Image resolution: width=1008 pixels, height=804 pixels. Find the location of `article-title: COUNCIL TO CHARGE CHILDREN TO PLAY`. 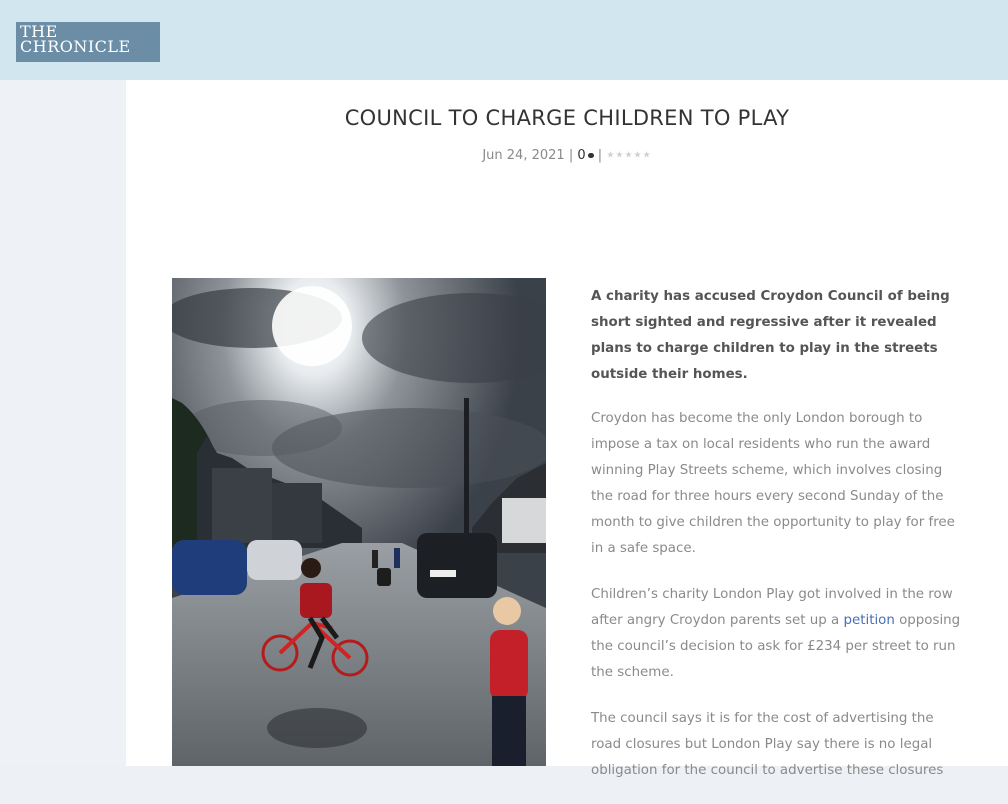

article-title: COUNCIL TO CHARGE CHILDREN TO PLAY is located at coordinates (567, 118).